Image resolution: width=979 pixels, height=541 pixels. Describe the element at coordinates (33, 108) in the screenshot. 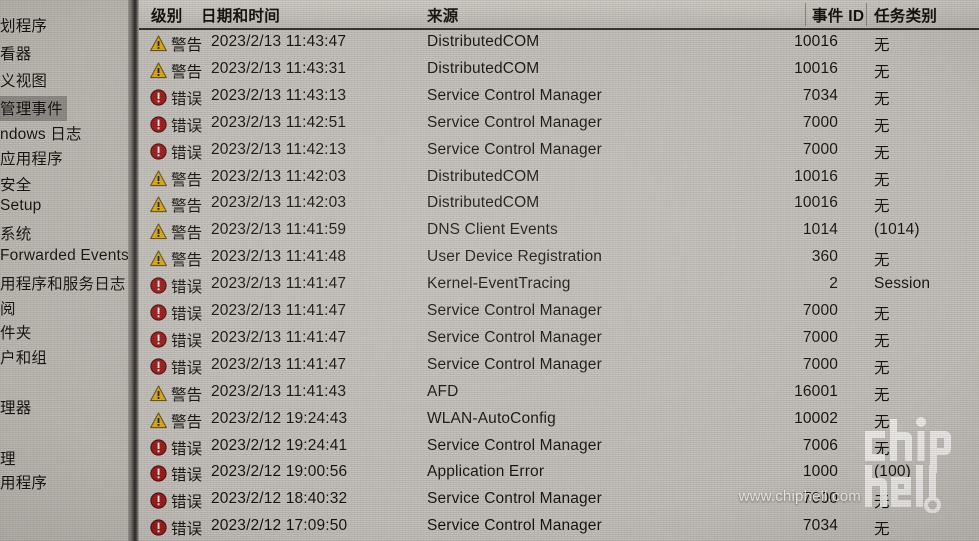

I see `sidebar-item-3: 管理事件` at that location.